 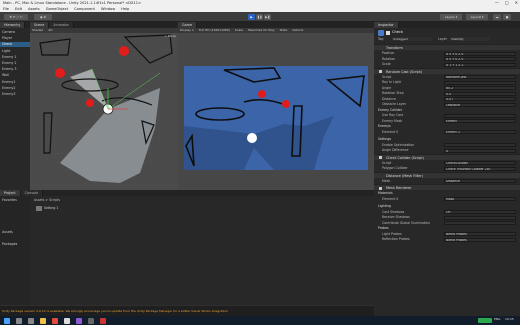 I want to click on hierarchy-item: Enemy 1, so click(x=15, y=57).